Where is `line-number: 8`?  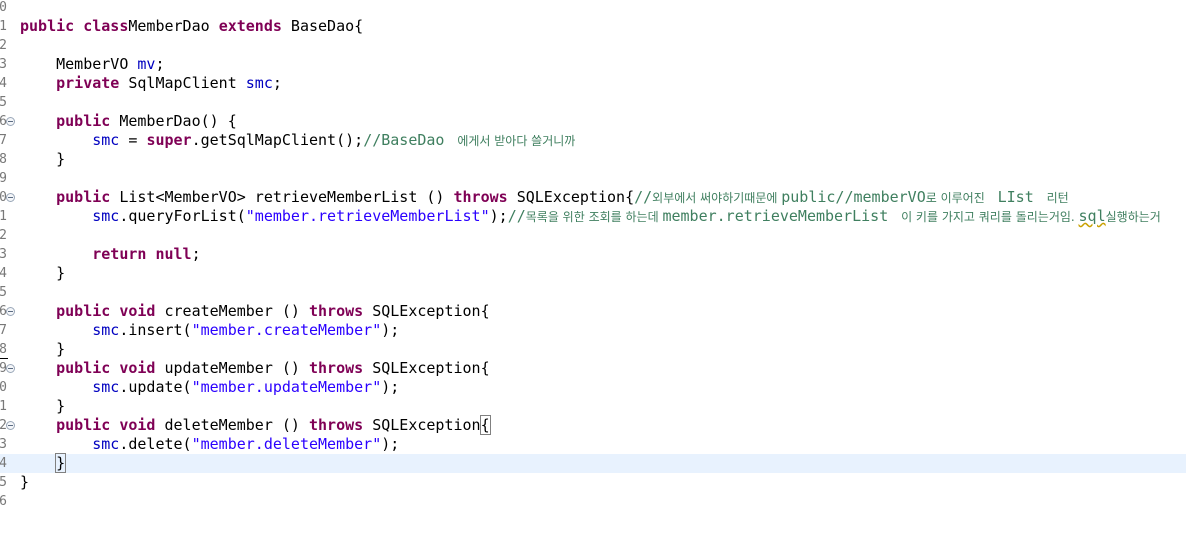 line-number: 8 is located at coordinates (3, 159).